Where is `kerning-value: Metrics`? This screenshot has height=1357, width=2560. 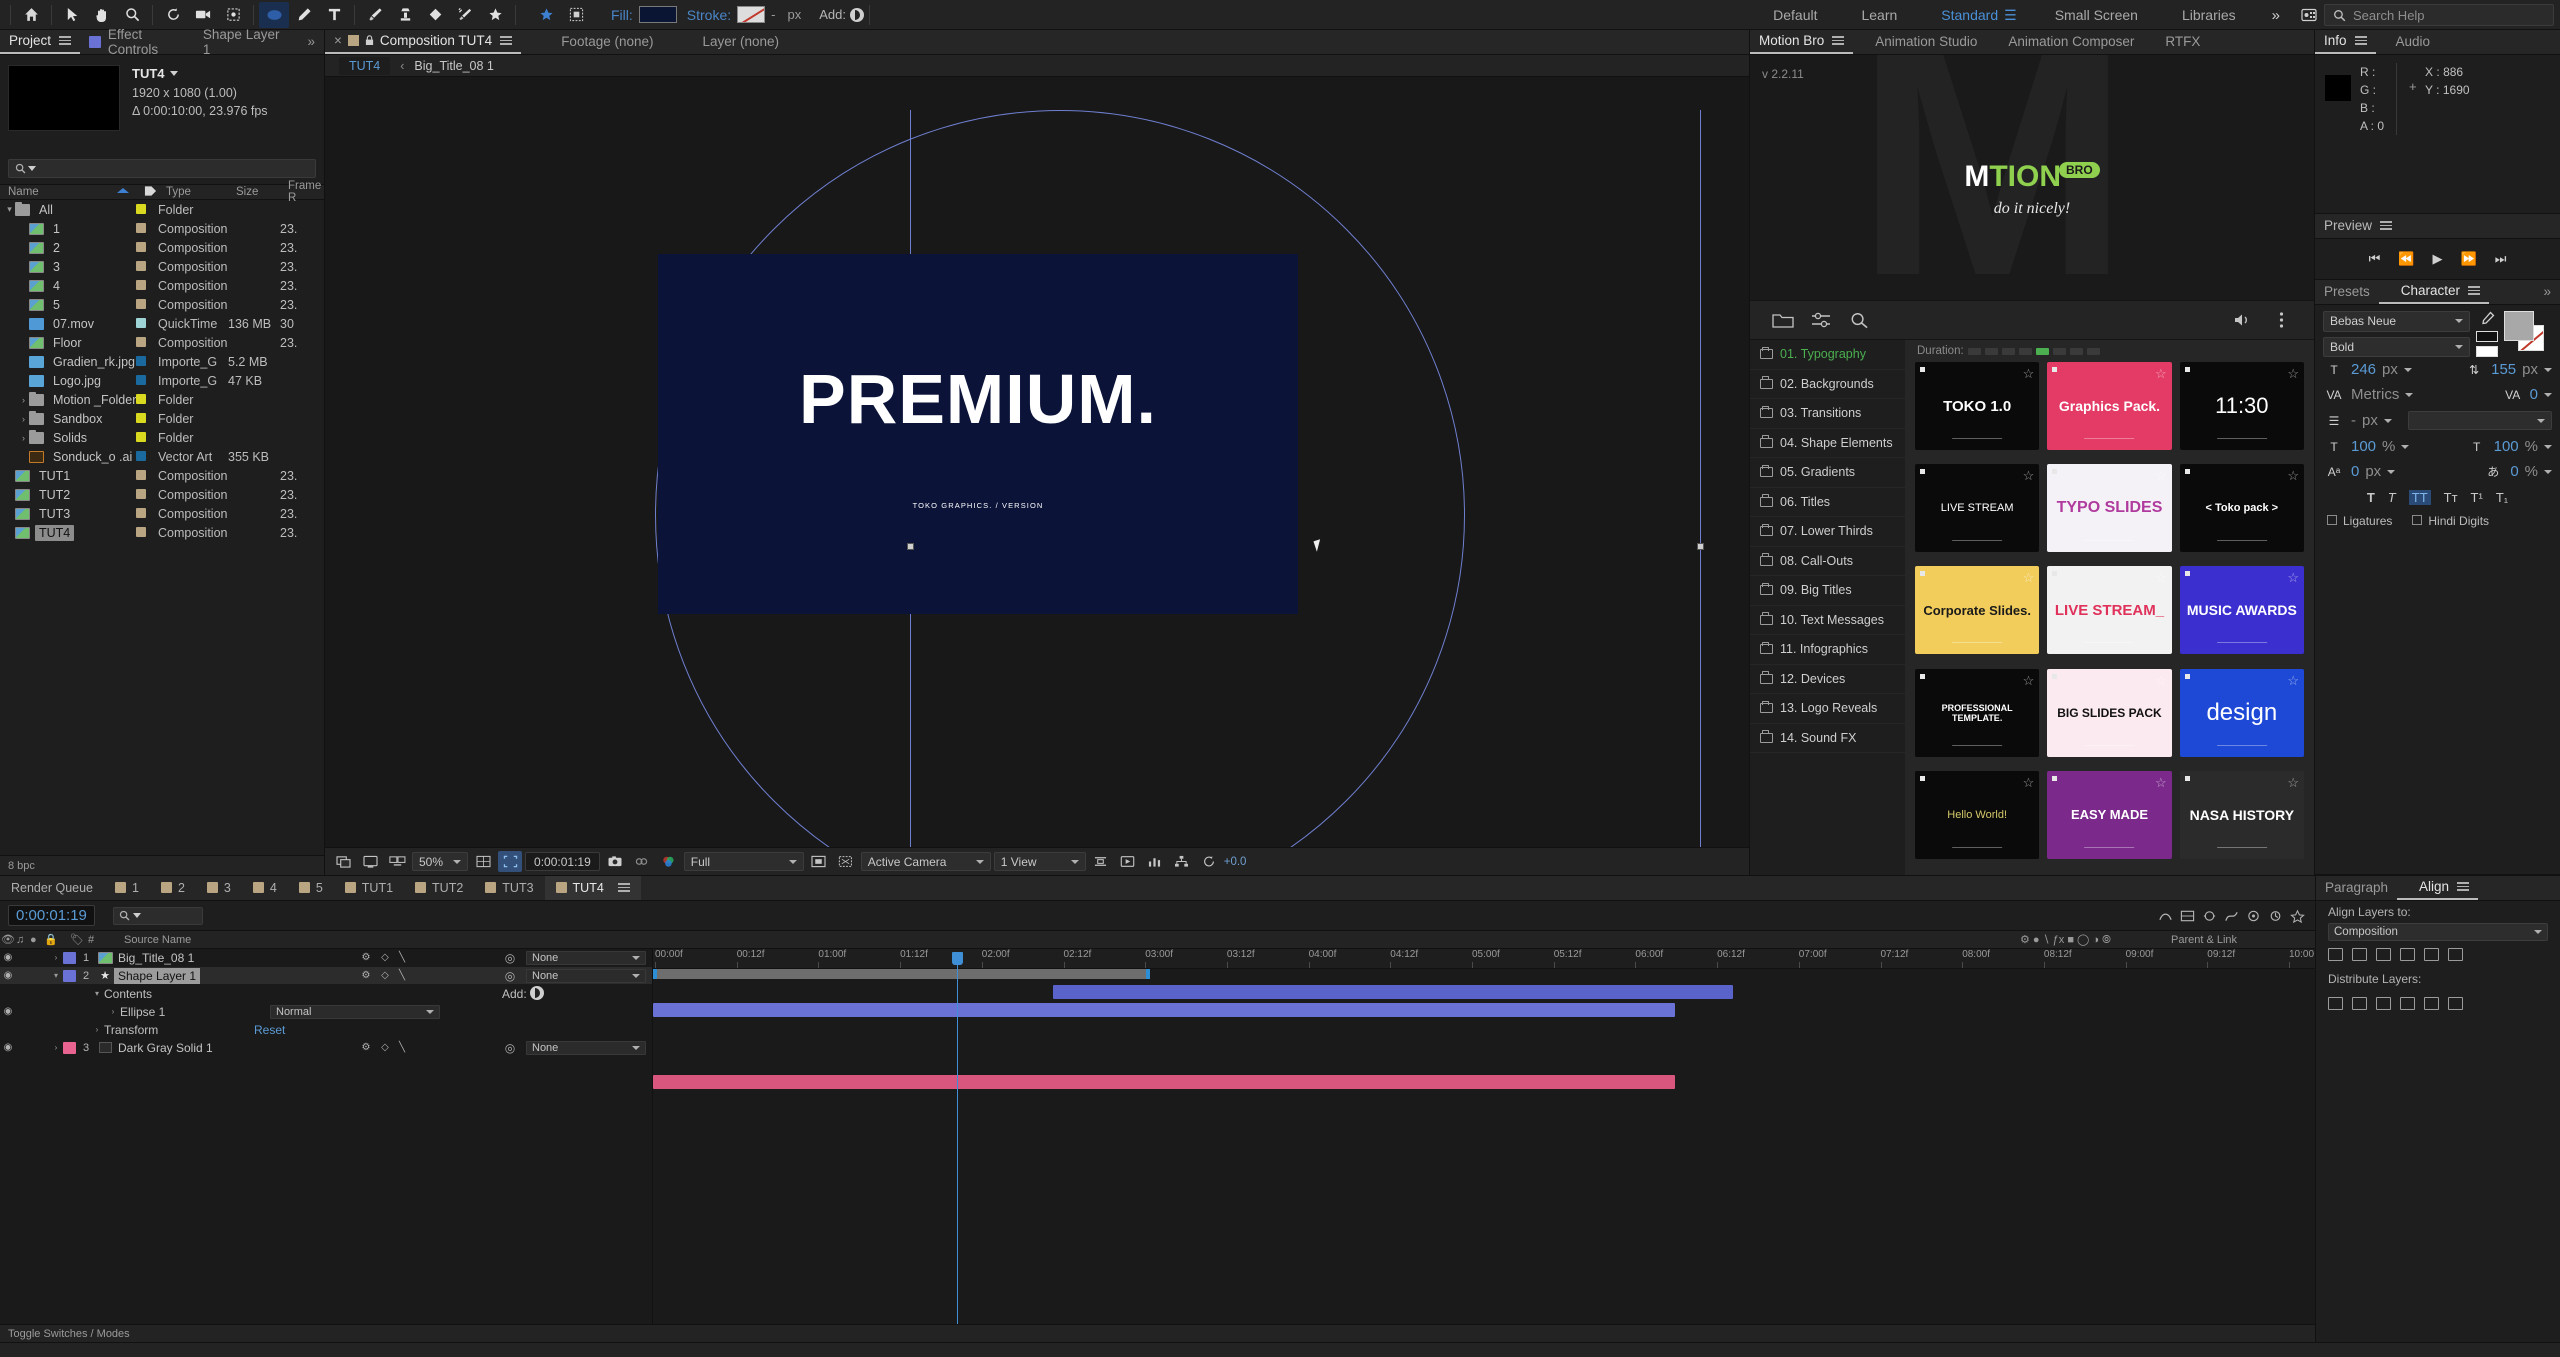
kerning-value: Metrics is located at coordinates (2375, 394).